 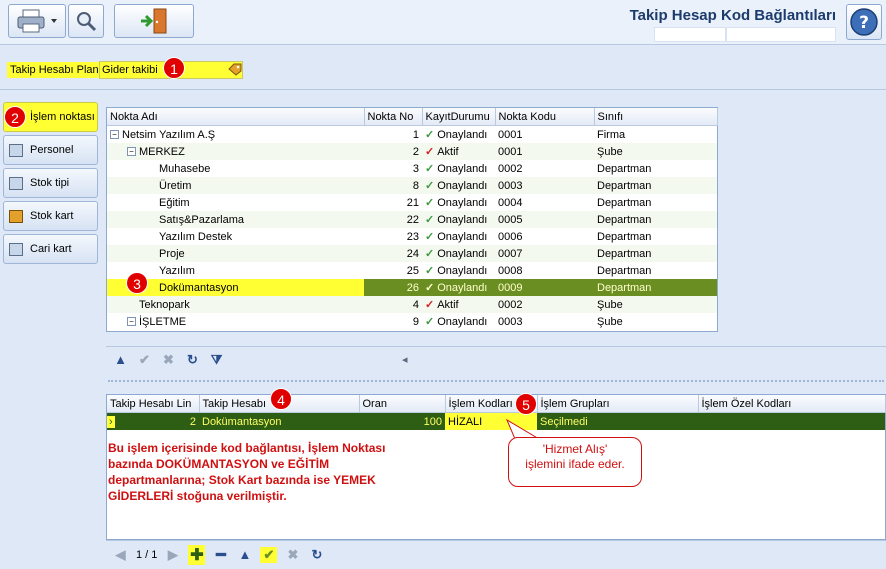 I want to click on callout-bubble: 'Hizmet Alış' işlemini ifade eder., so click(x=575, y=462).